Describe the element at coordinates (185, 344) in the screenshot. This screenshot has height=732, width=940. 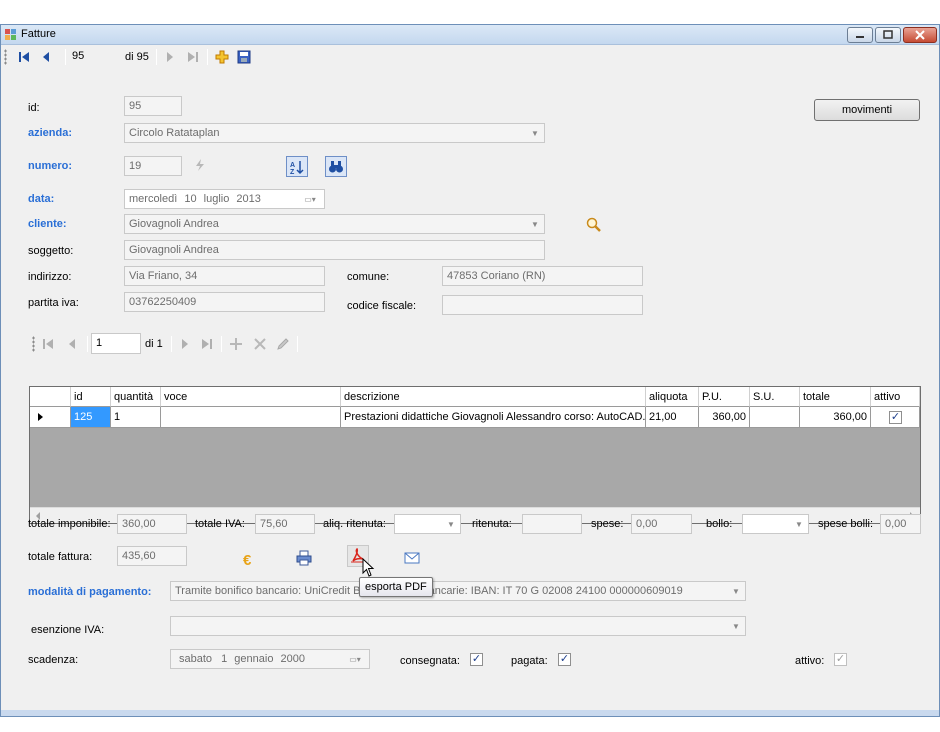
I see `subnav-next-button` at that location.